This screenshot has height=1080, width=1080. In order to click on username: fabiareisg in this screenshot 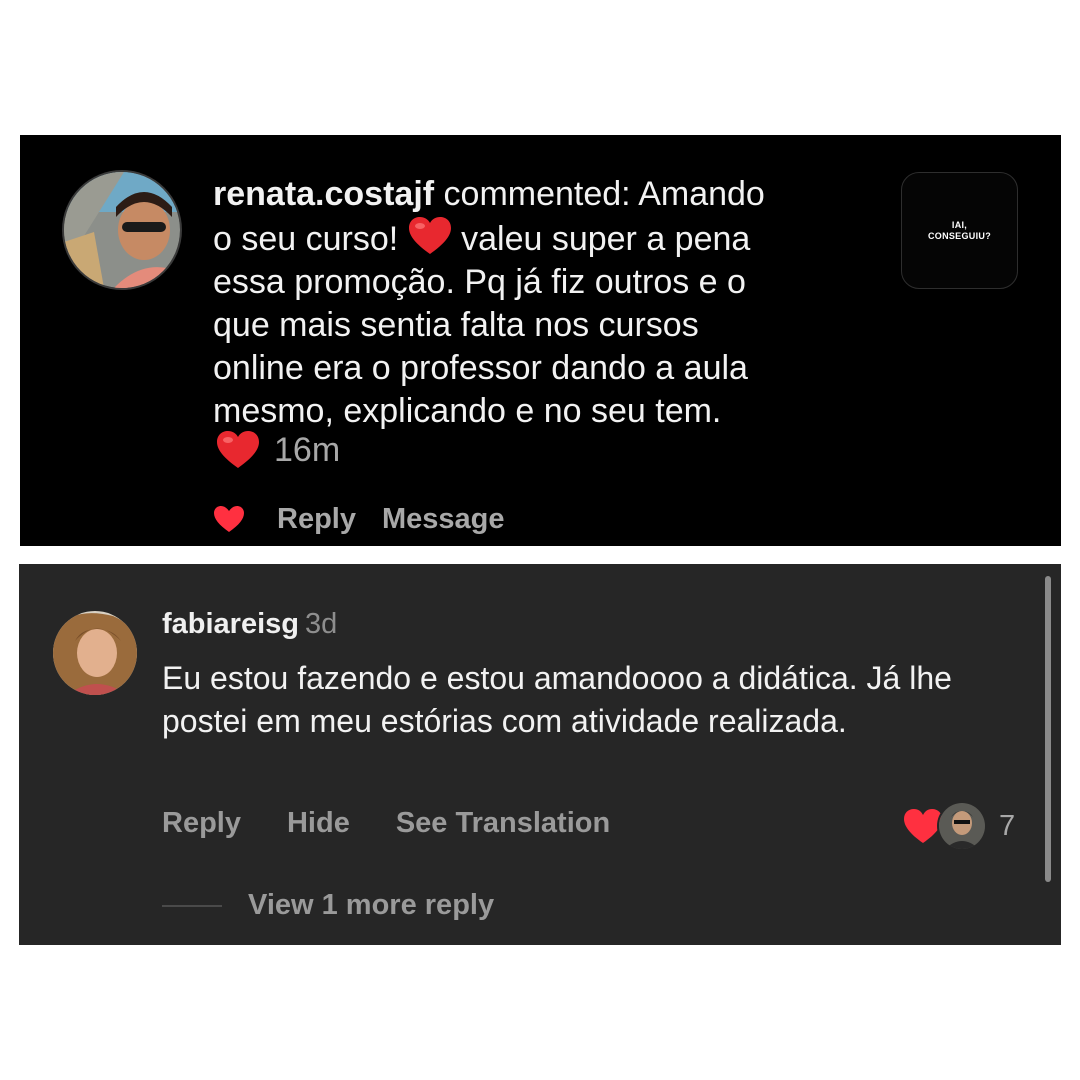, I will do `click(230, 624)`.